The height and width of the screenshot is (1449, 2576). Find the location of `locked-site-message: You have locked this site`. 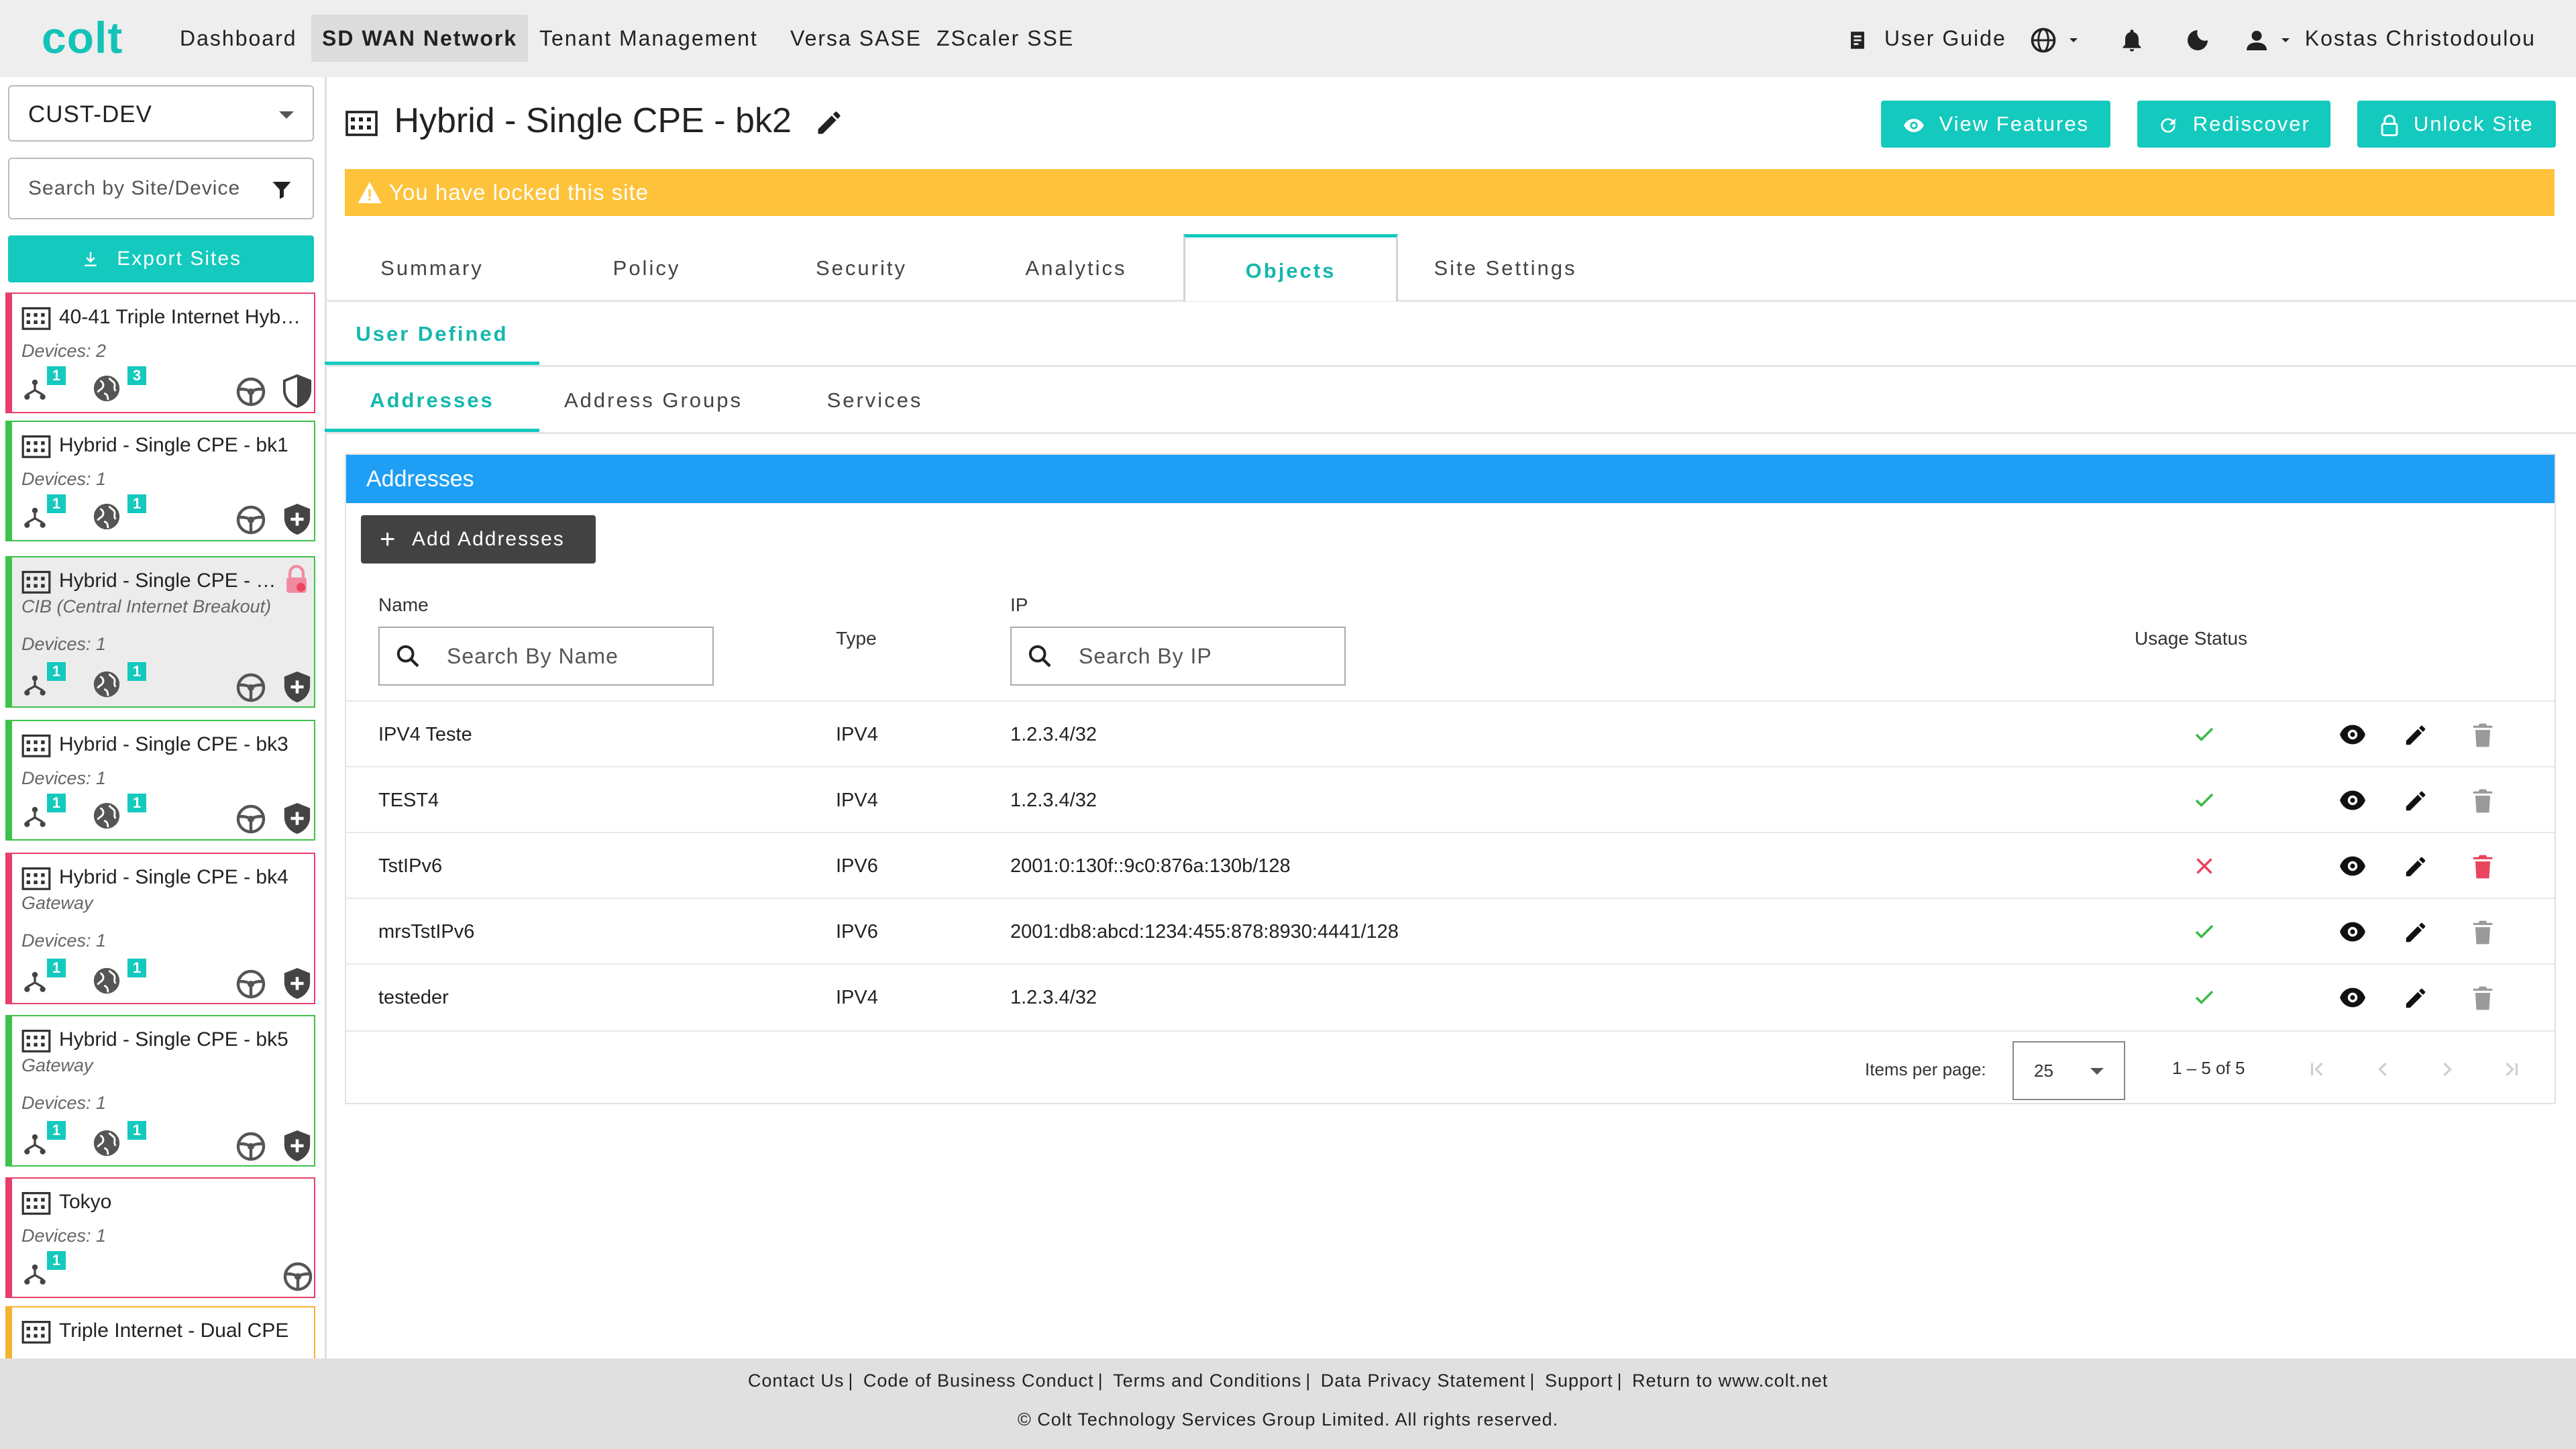

locked-site-message: You have locked this site is located at coordinates (519, 192).